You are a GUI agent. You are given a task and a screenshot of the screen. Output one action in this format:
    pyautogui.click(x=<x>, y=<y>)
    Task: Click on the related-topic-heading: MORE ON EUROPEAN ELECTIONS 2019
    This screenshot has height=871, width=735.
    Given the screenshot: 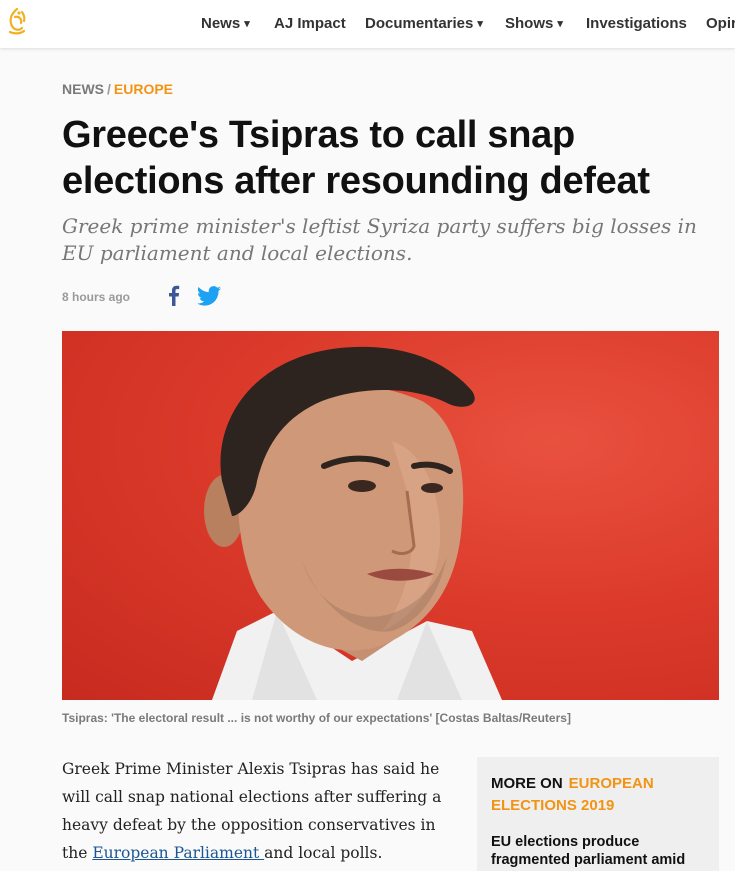 What is the action you would take?
    pyautogui.click(x=598, y=795)
    